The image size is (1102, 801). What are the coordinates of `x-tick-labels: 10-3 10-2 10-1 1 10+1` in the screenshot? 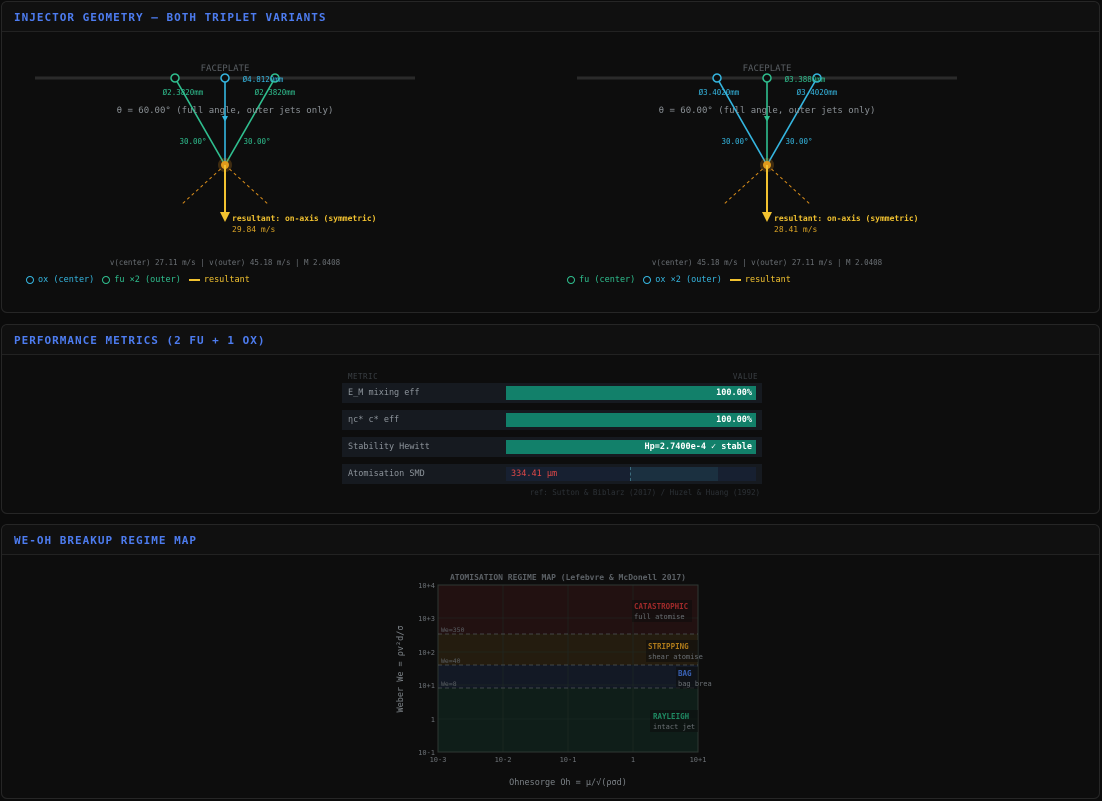 It's located at (568, 760).